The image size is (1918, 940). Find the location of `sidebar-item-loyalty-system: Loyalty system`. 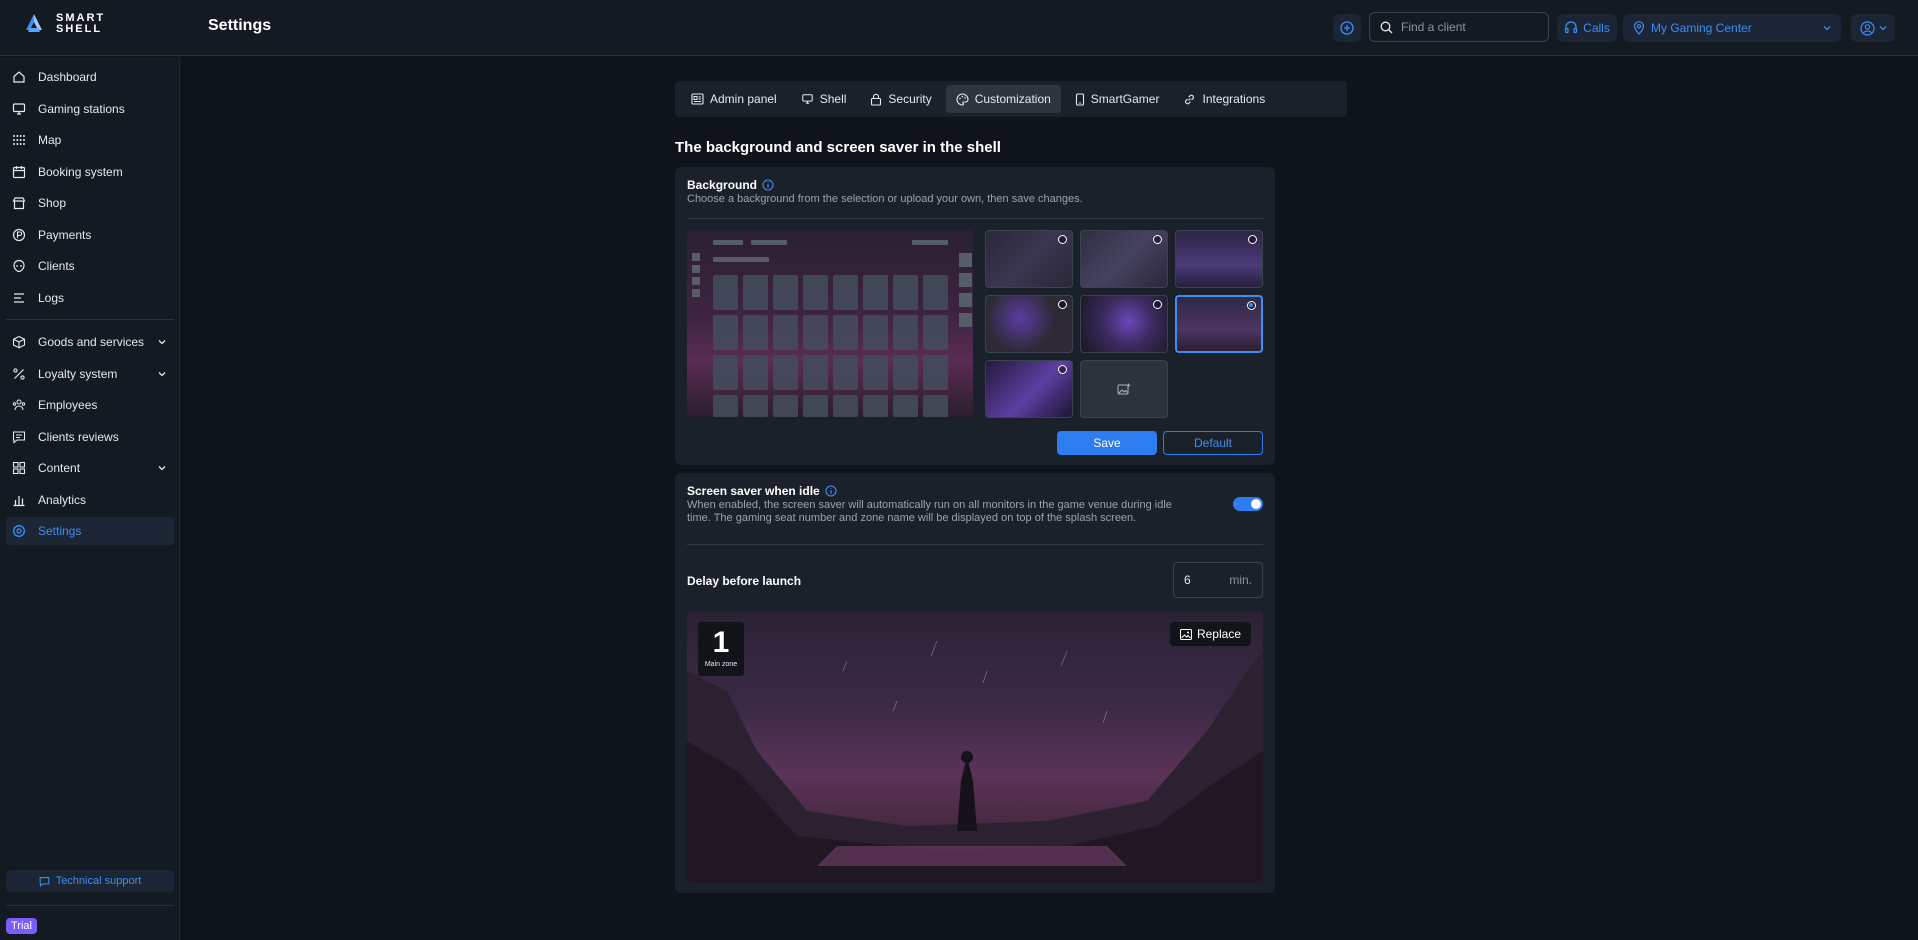

sidebar-item-loyalty-system: Loyalty system is located at coordinates (90, 374).